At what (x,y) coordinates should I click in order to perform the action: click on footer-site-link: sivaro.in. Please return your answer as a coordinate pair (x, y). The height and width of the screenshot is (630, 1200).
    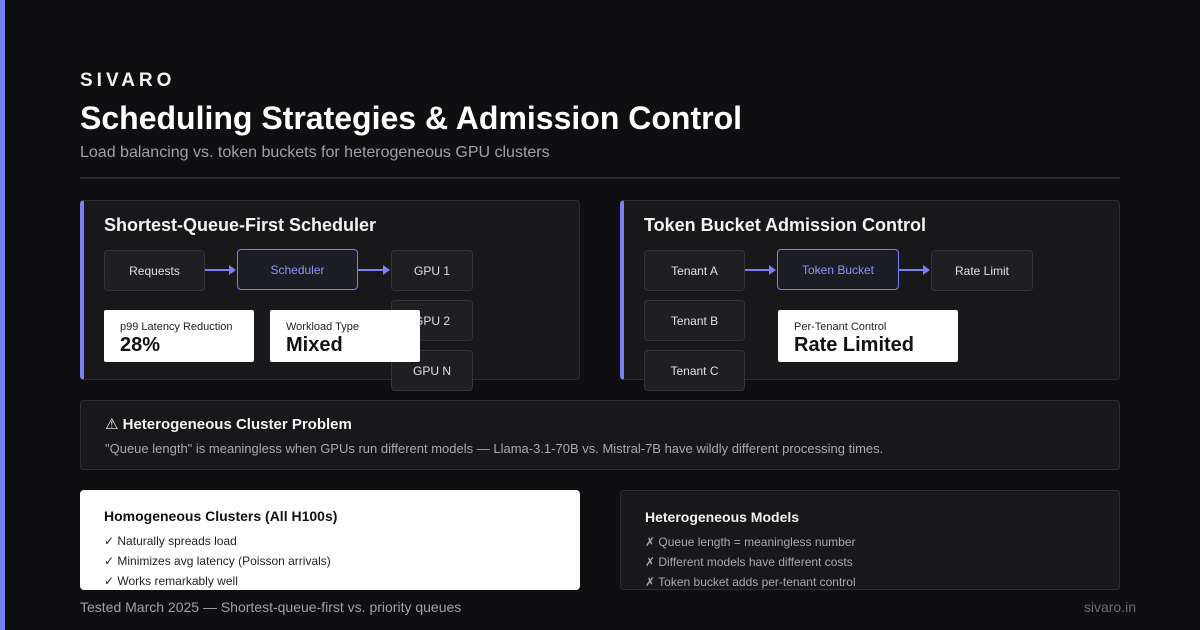
    Looking at the image, I should click on (1110, 607).